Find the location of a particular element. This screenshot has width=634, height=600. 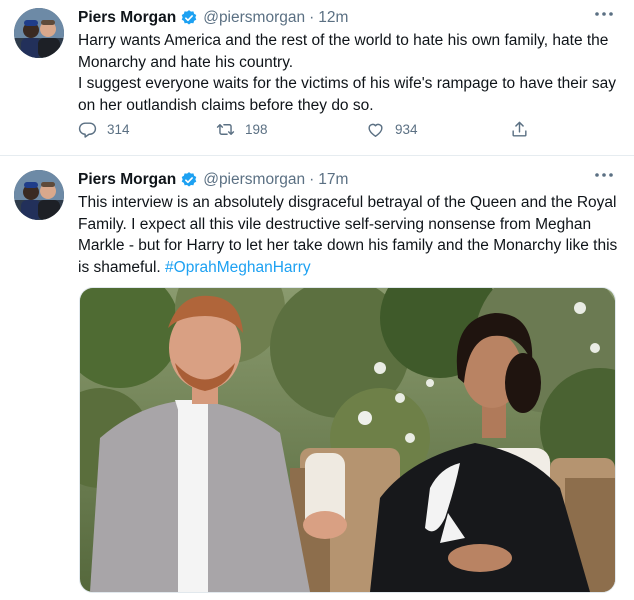

retweet-icon is located at coordinates (225, 129).